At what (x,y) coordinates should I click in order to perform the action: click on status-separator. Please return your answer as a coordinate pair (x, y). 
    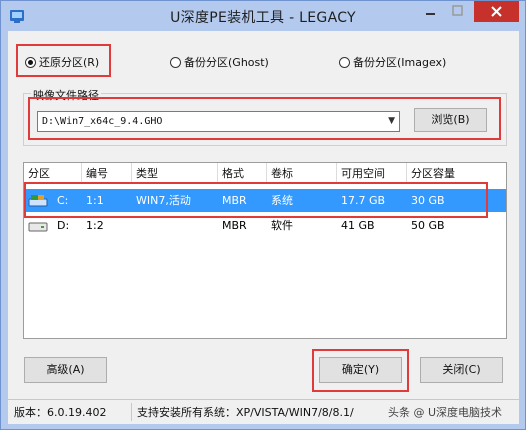
    Looking at the image, I should click on (131, 412).